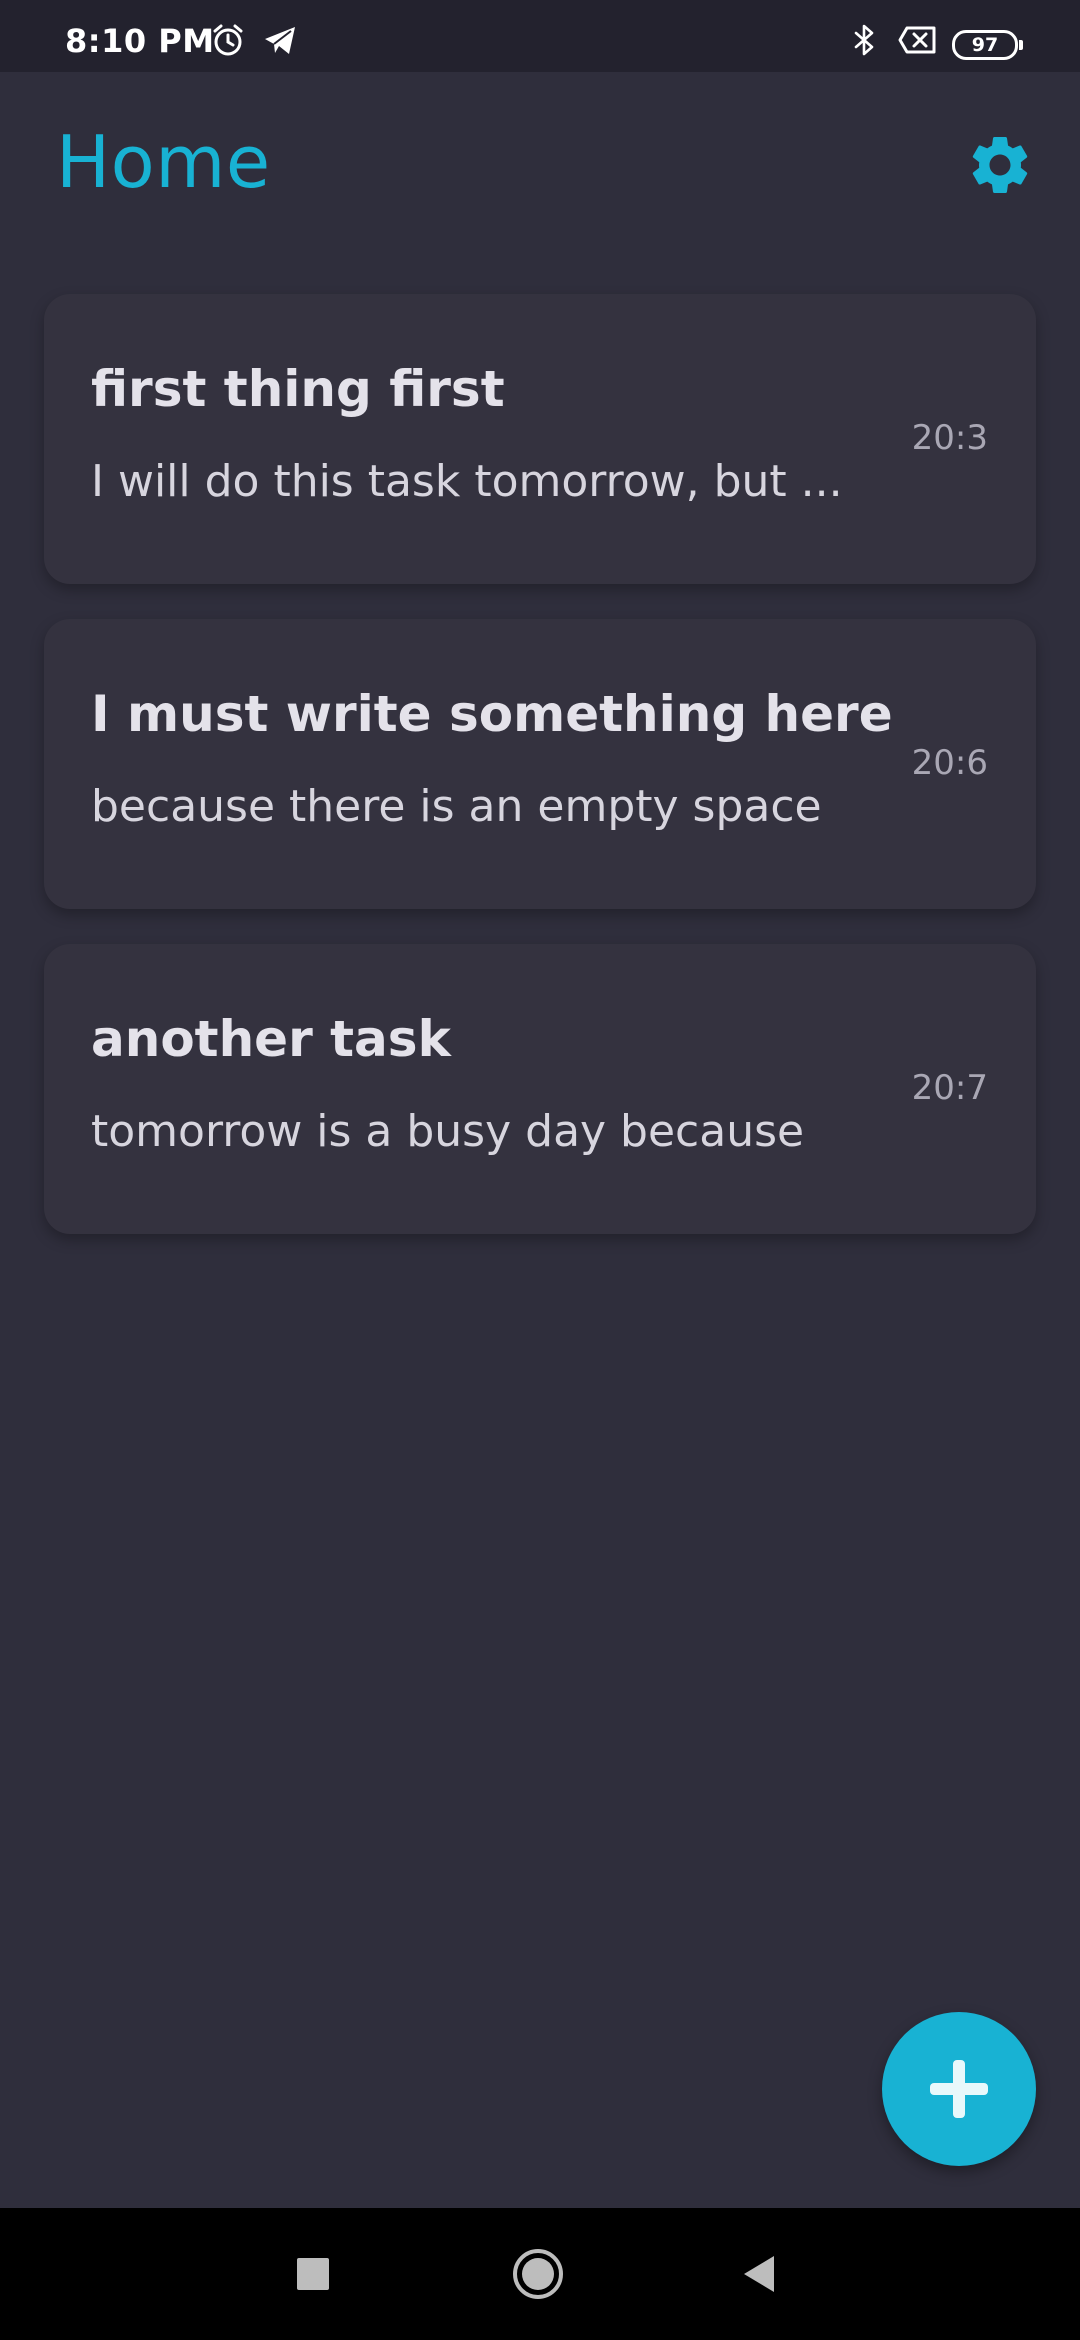  I want to click on back-icon, so click(760, 2274).